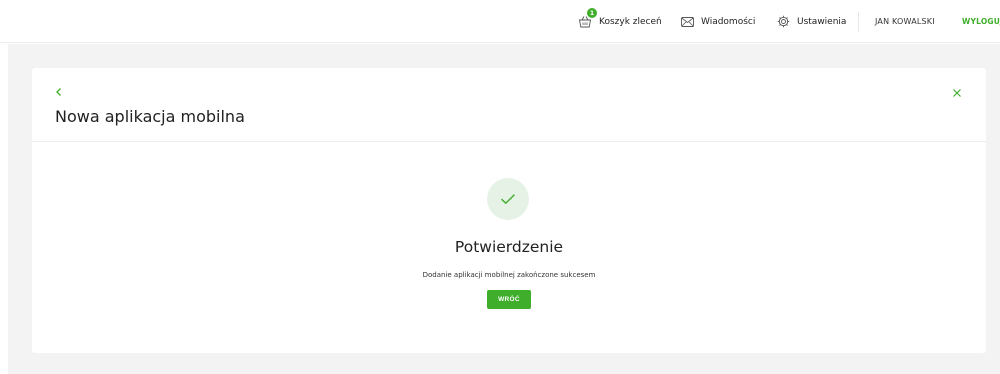 The width and height of the screenshot is (1000, 374). I want to click on checkmark-icon, so click(508, 199).